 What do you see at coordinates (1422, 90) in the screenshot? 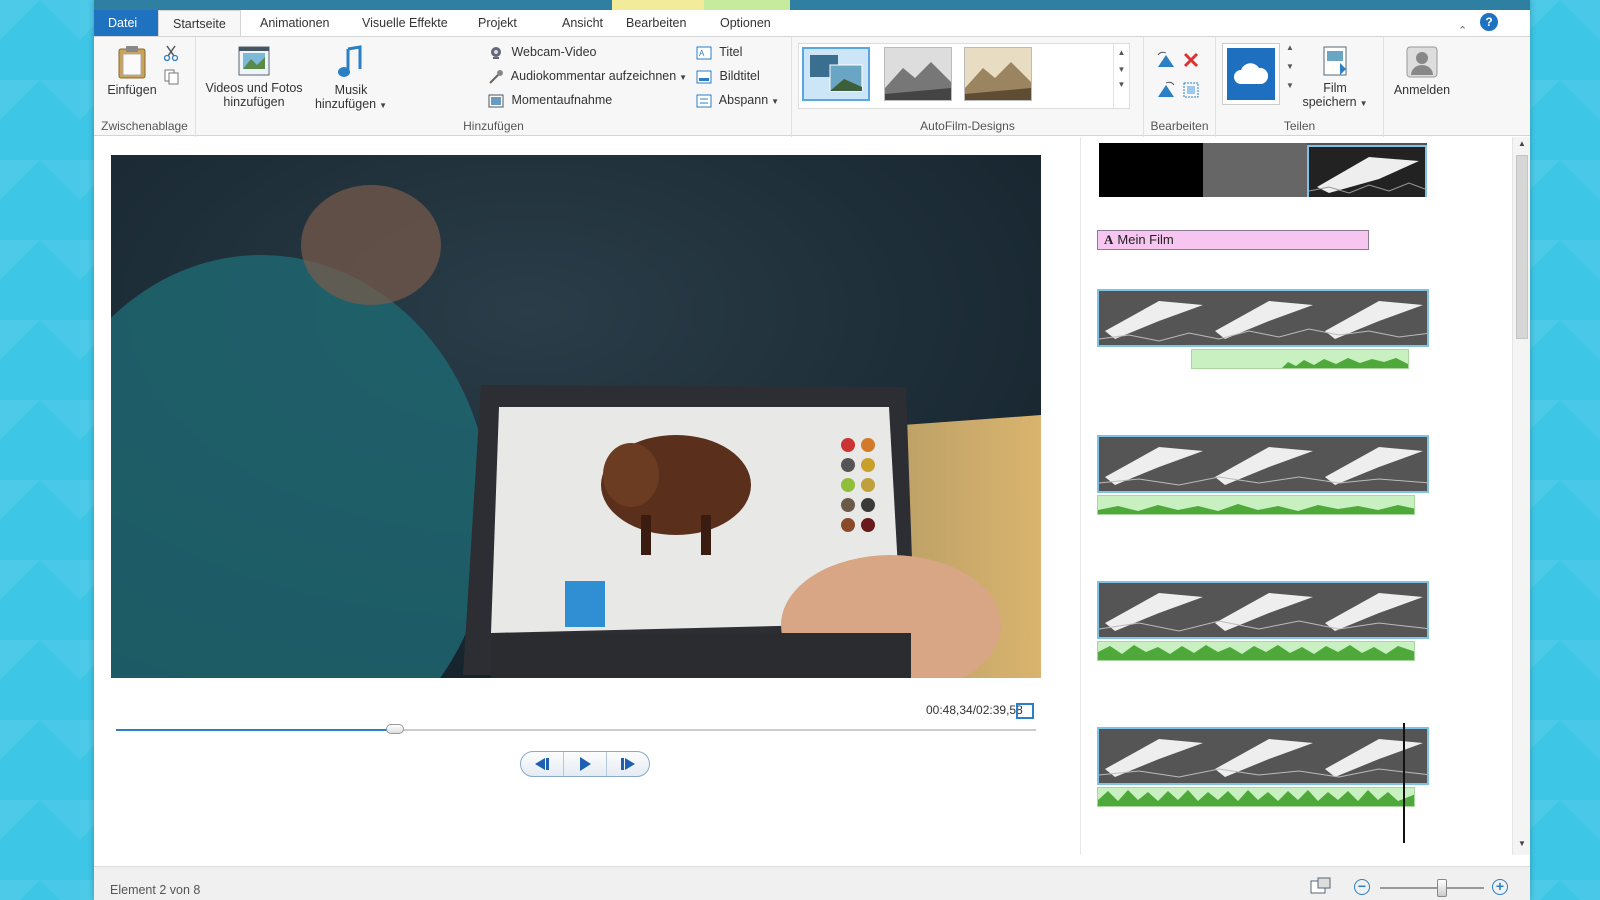
I see `sign-in-label: Anmelden` at bounding box center [1422, 90].